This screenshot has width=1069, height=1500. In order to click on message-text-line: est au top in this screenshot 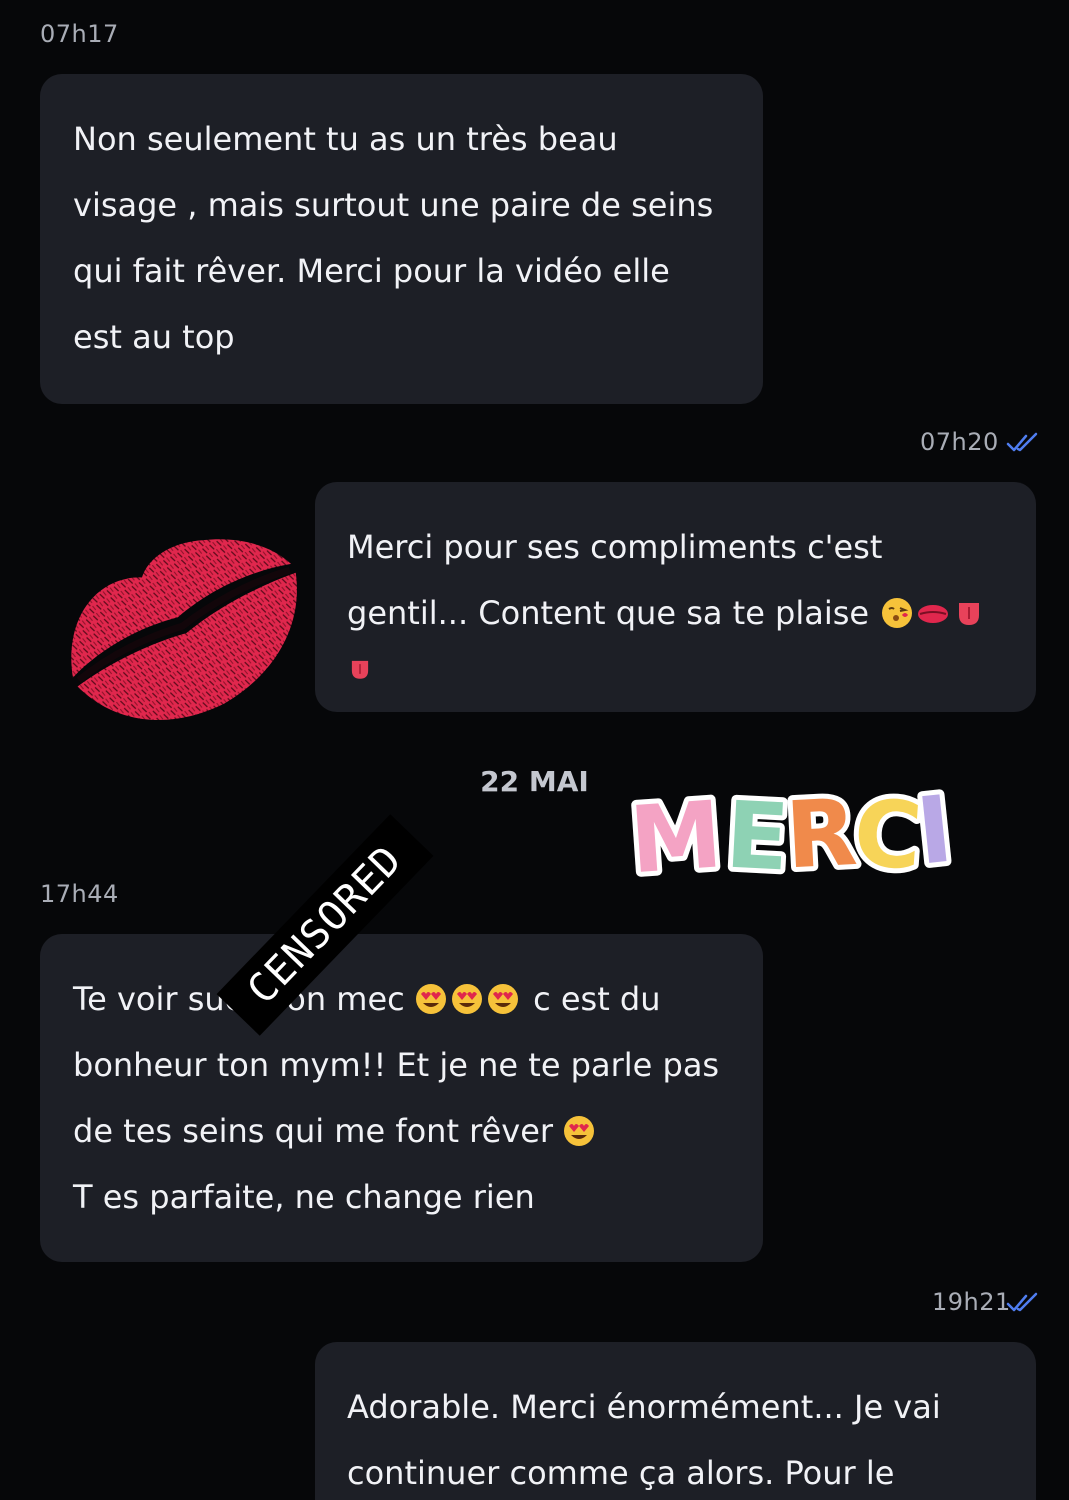, I will do `click(154, 337)`.